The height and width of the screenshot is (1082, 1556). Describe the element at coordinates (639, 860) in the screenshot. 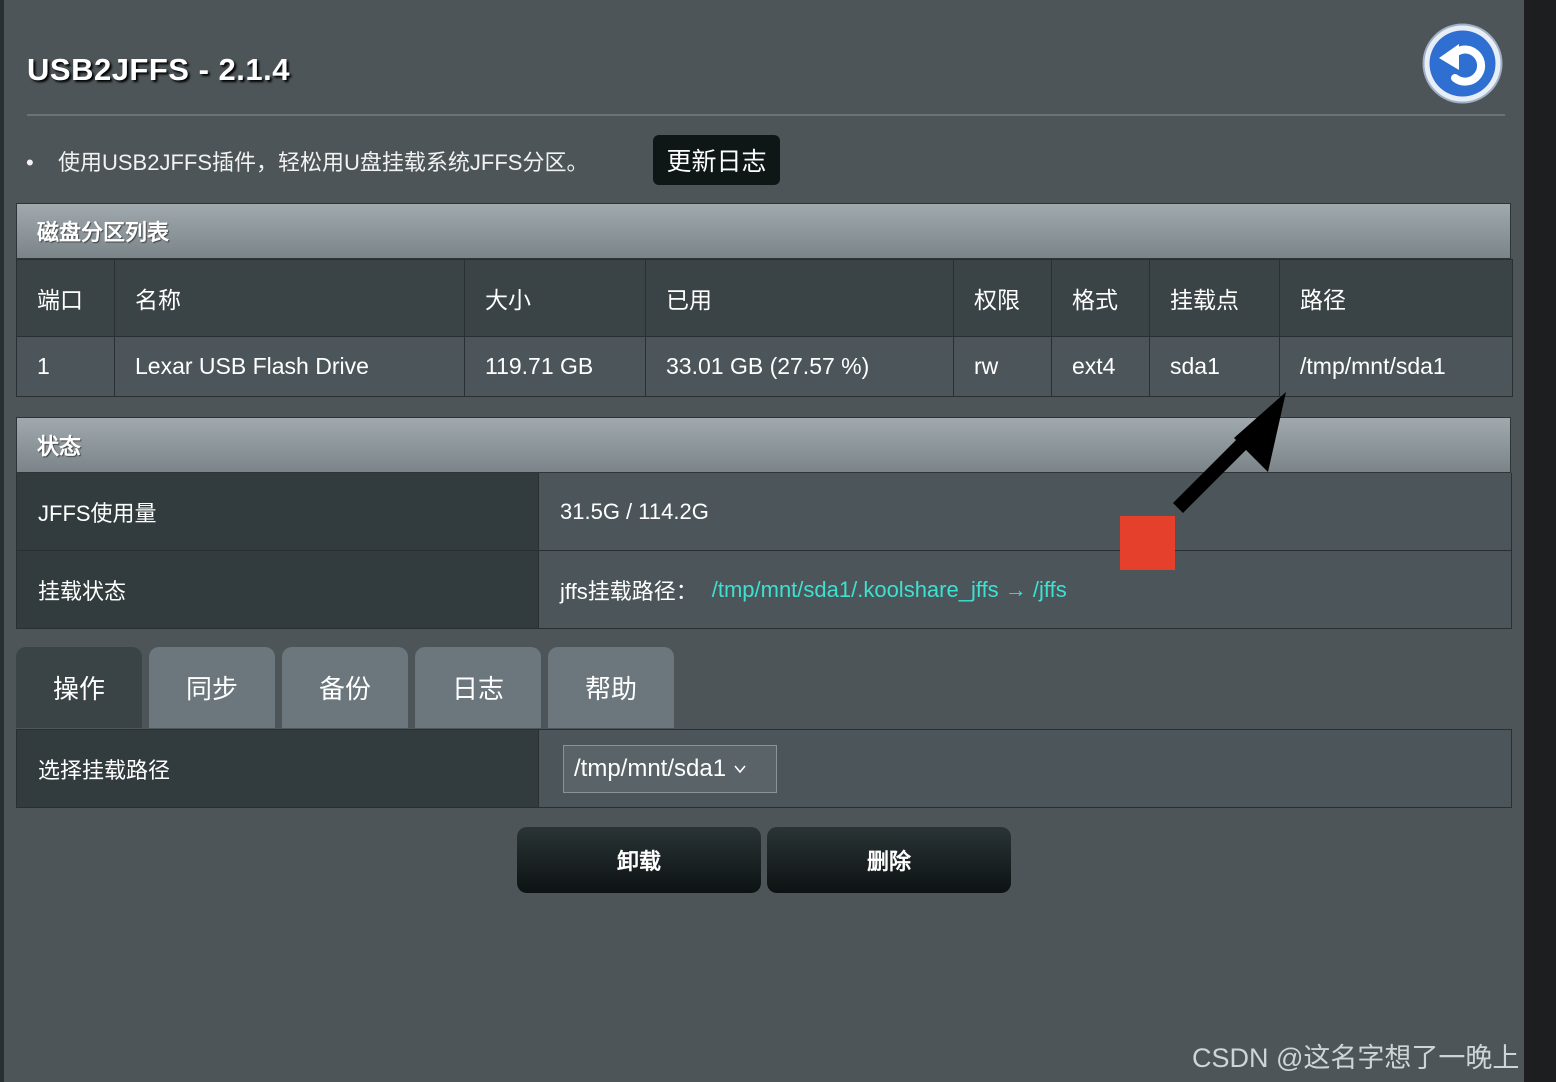

I see `unmount-button: 卸载` at that location.